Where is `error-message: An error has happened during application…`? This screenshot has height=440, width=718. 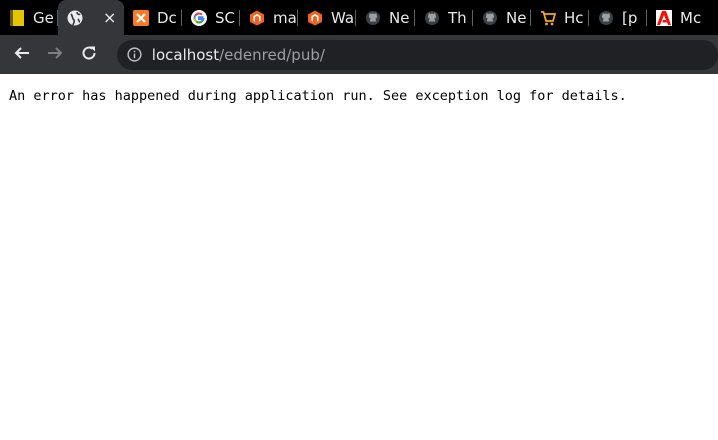
error-message: An error has happened during application… is located at coordinates (318, 96).